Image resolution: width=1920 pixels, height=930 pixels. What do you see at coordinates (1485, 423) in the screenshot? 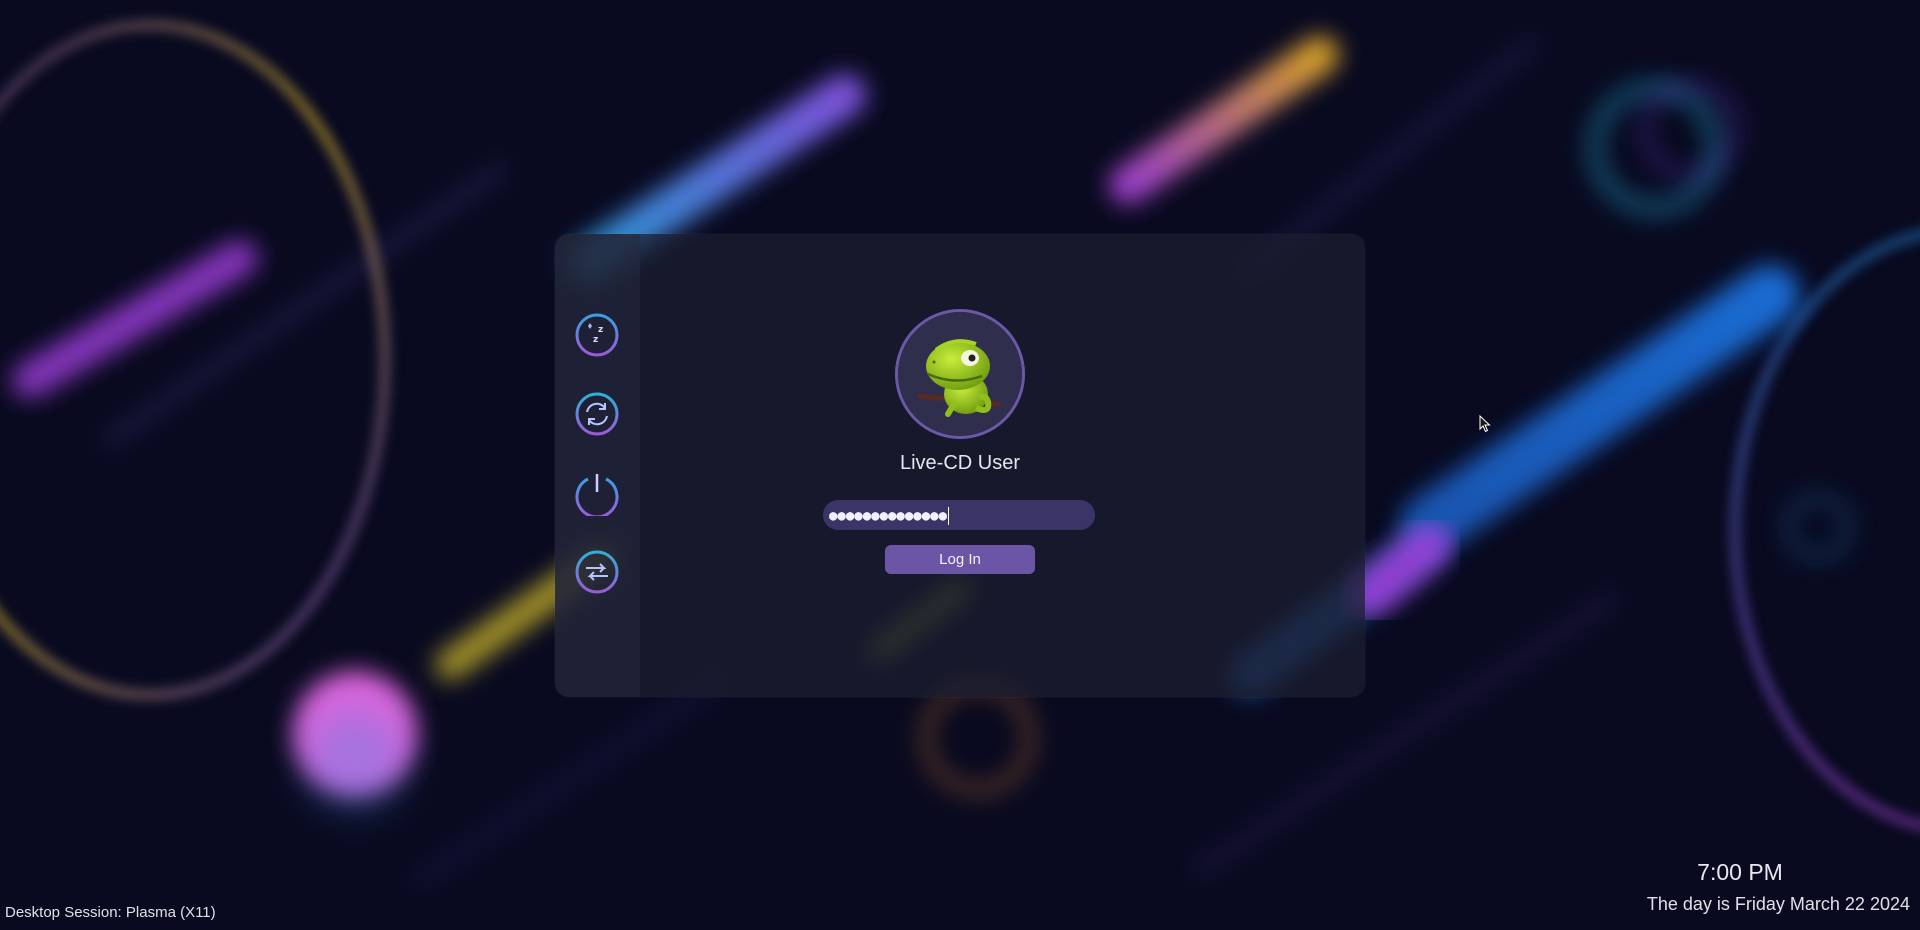
I see `mouse-pointer-icon` at bounding box center [1485, 423].